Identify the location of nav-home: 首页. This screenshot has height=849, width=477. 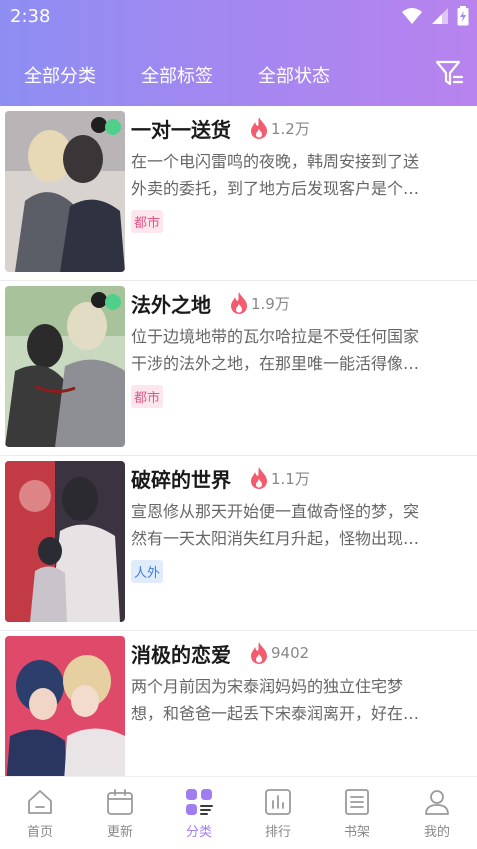
(40, 813).